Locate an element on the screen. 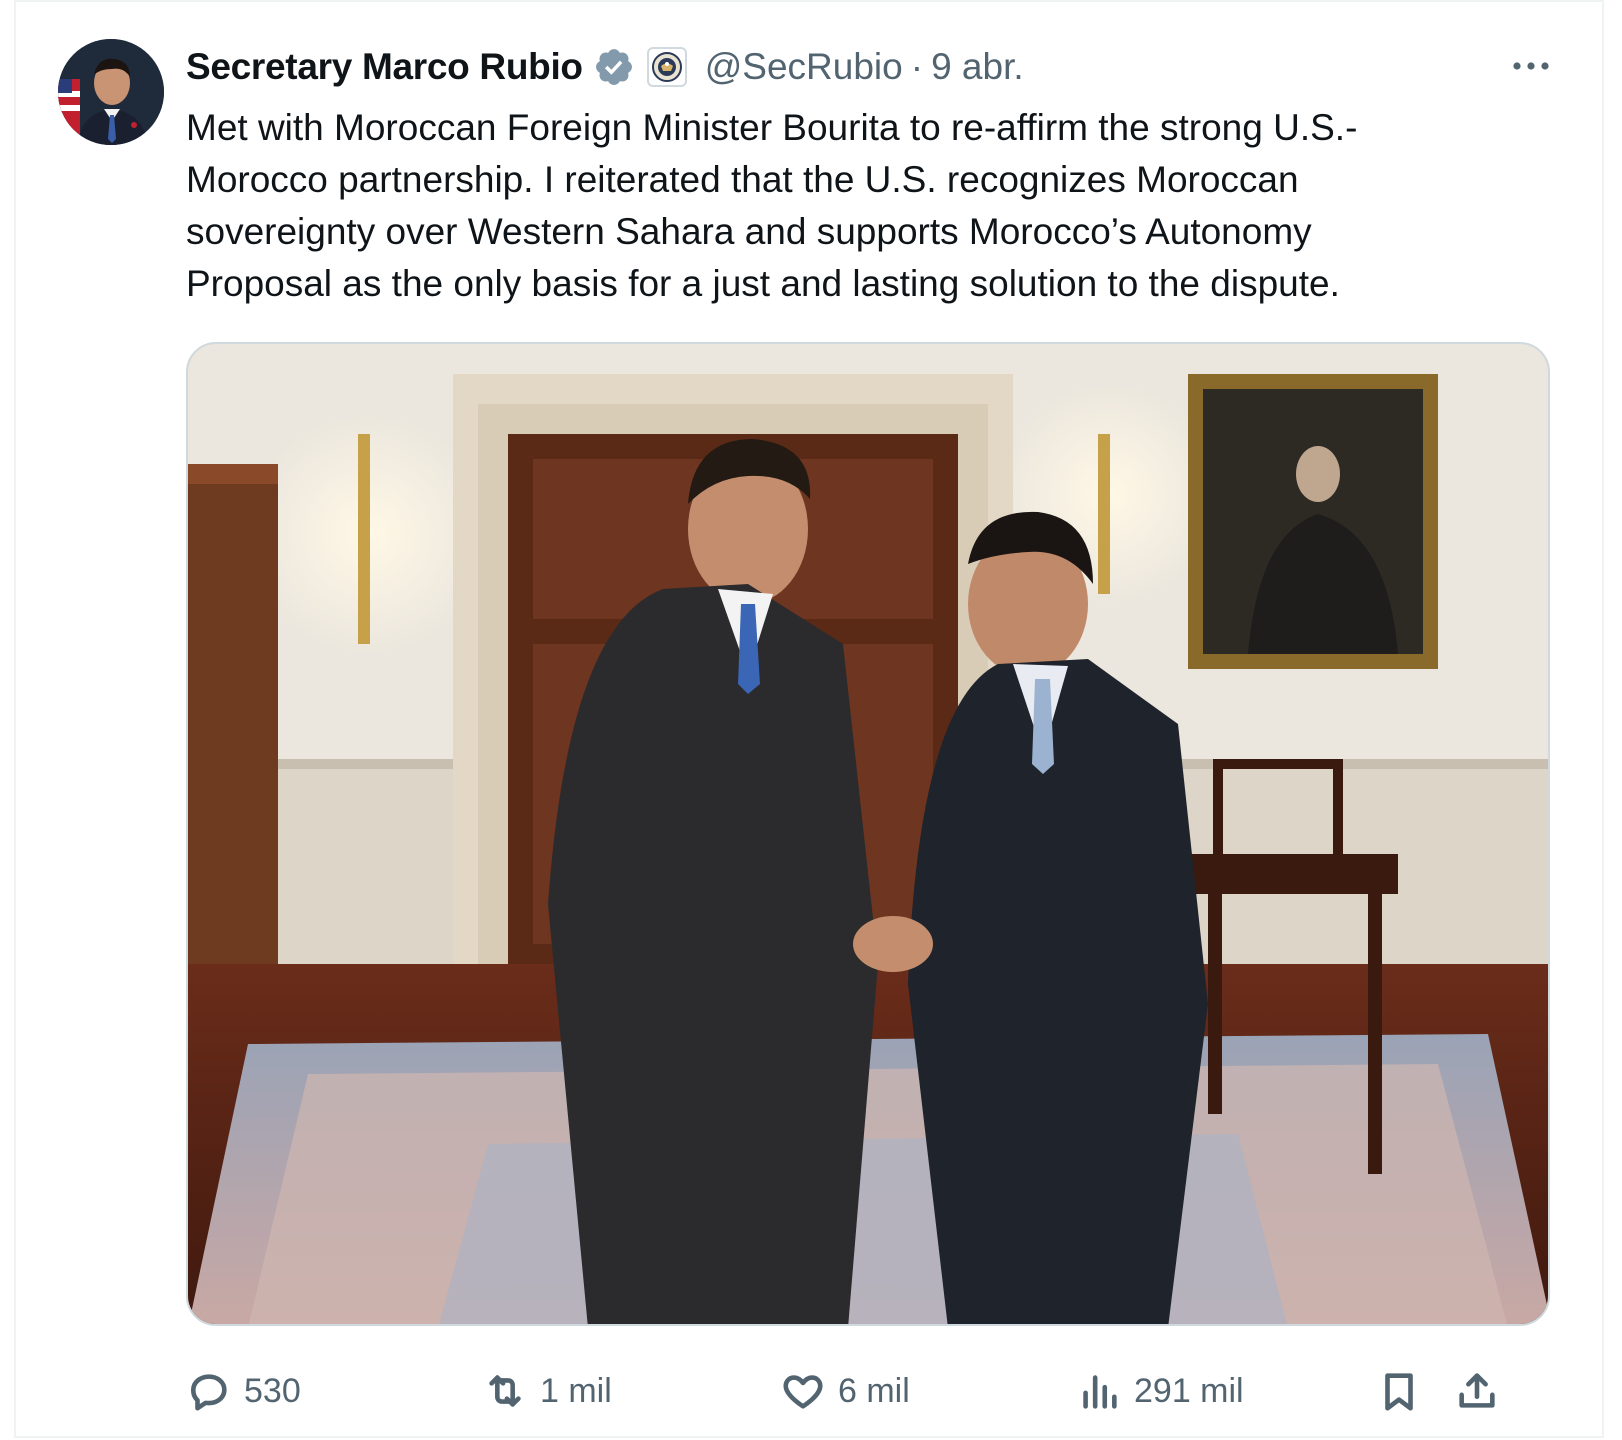  views-button: 291 mil is located at coordinates (1160, 1391).